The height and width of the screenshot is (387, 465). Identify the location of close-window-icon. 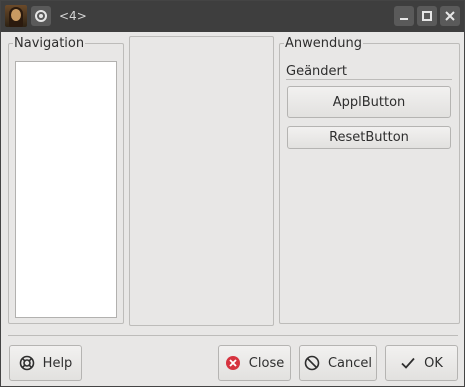
(450, 16).